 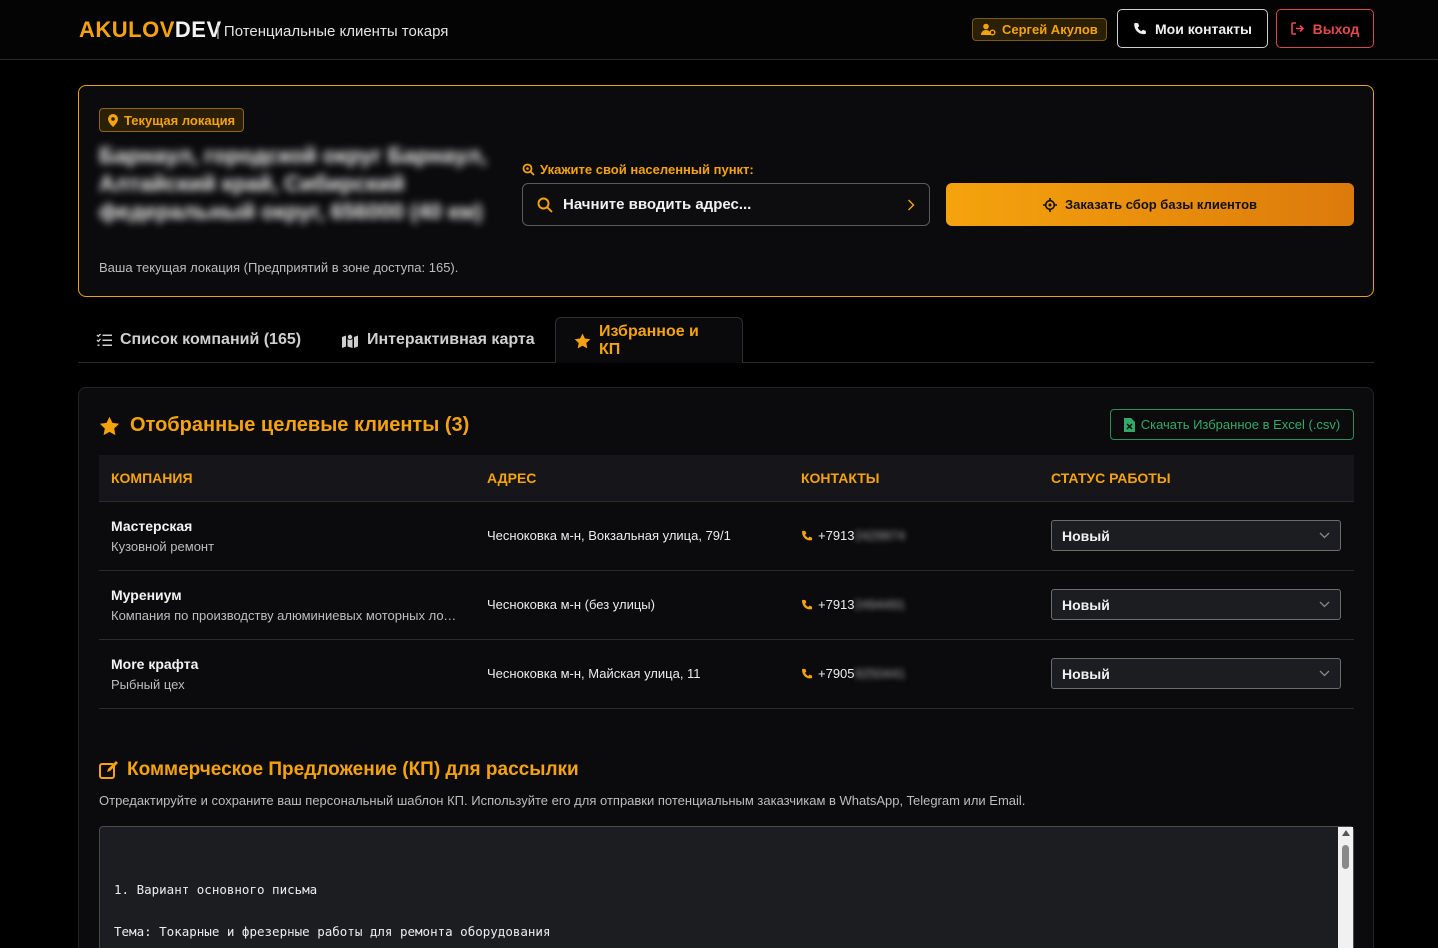 What do you see at coordinates (1196, 478) in the screenshot?
I see `column-header-status: СТАТУС РАБОТЫ` at bounding box center [1196, 478].